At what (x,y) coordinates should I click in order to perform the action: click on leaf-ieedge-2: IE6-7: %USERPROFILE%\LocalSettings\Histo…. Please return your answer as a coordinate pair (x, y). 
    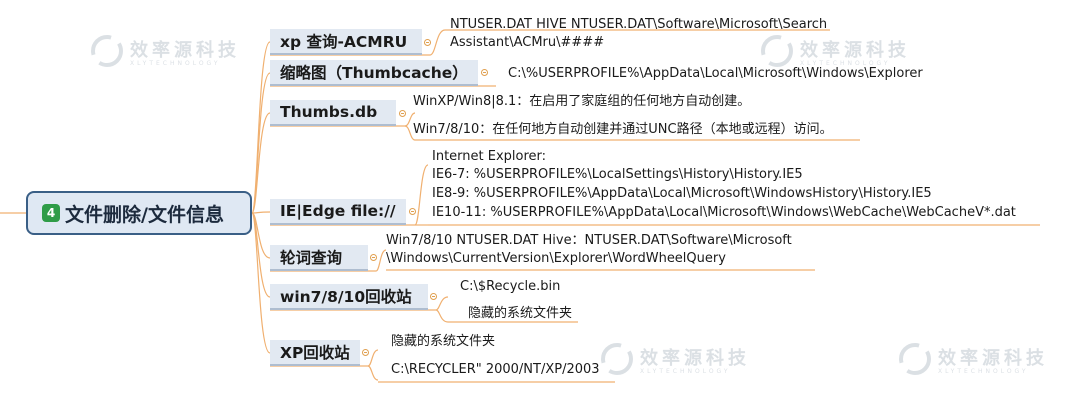
    Looking at the image, I should click on (617, 174).